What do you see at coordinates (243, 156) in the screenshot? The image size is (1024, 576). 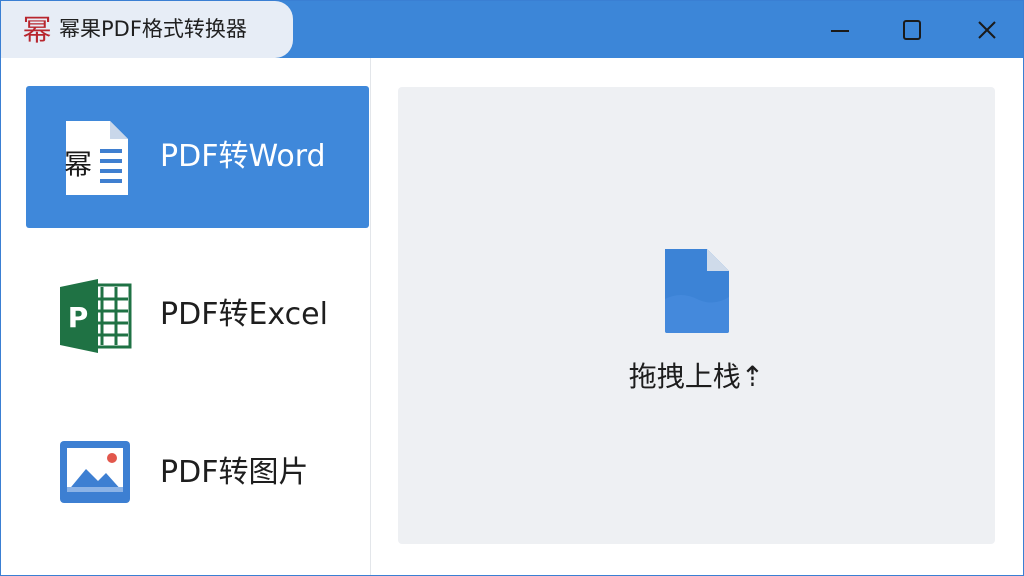 I see `sidebar-item-label: PDF转Word` at bounding box center [243, 156].